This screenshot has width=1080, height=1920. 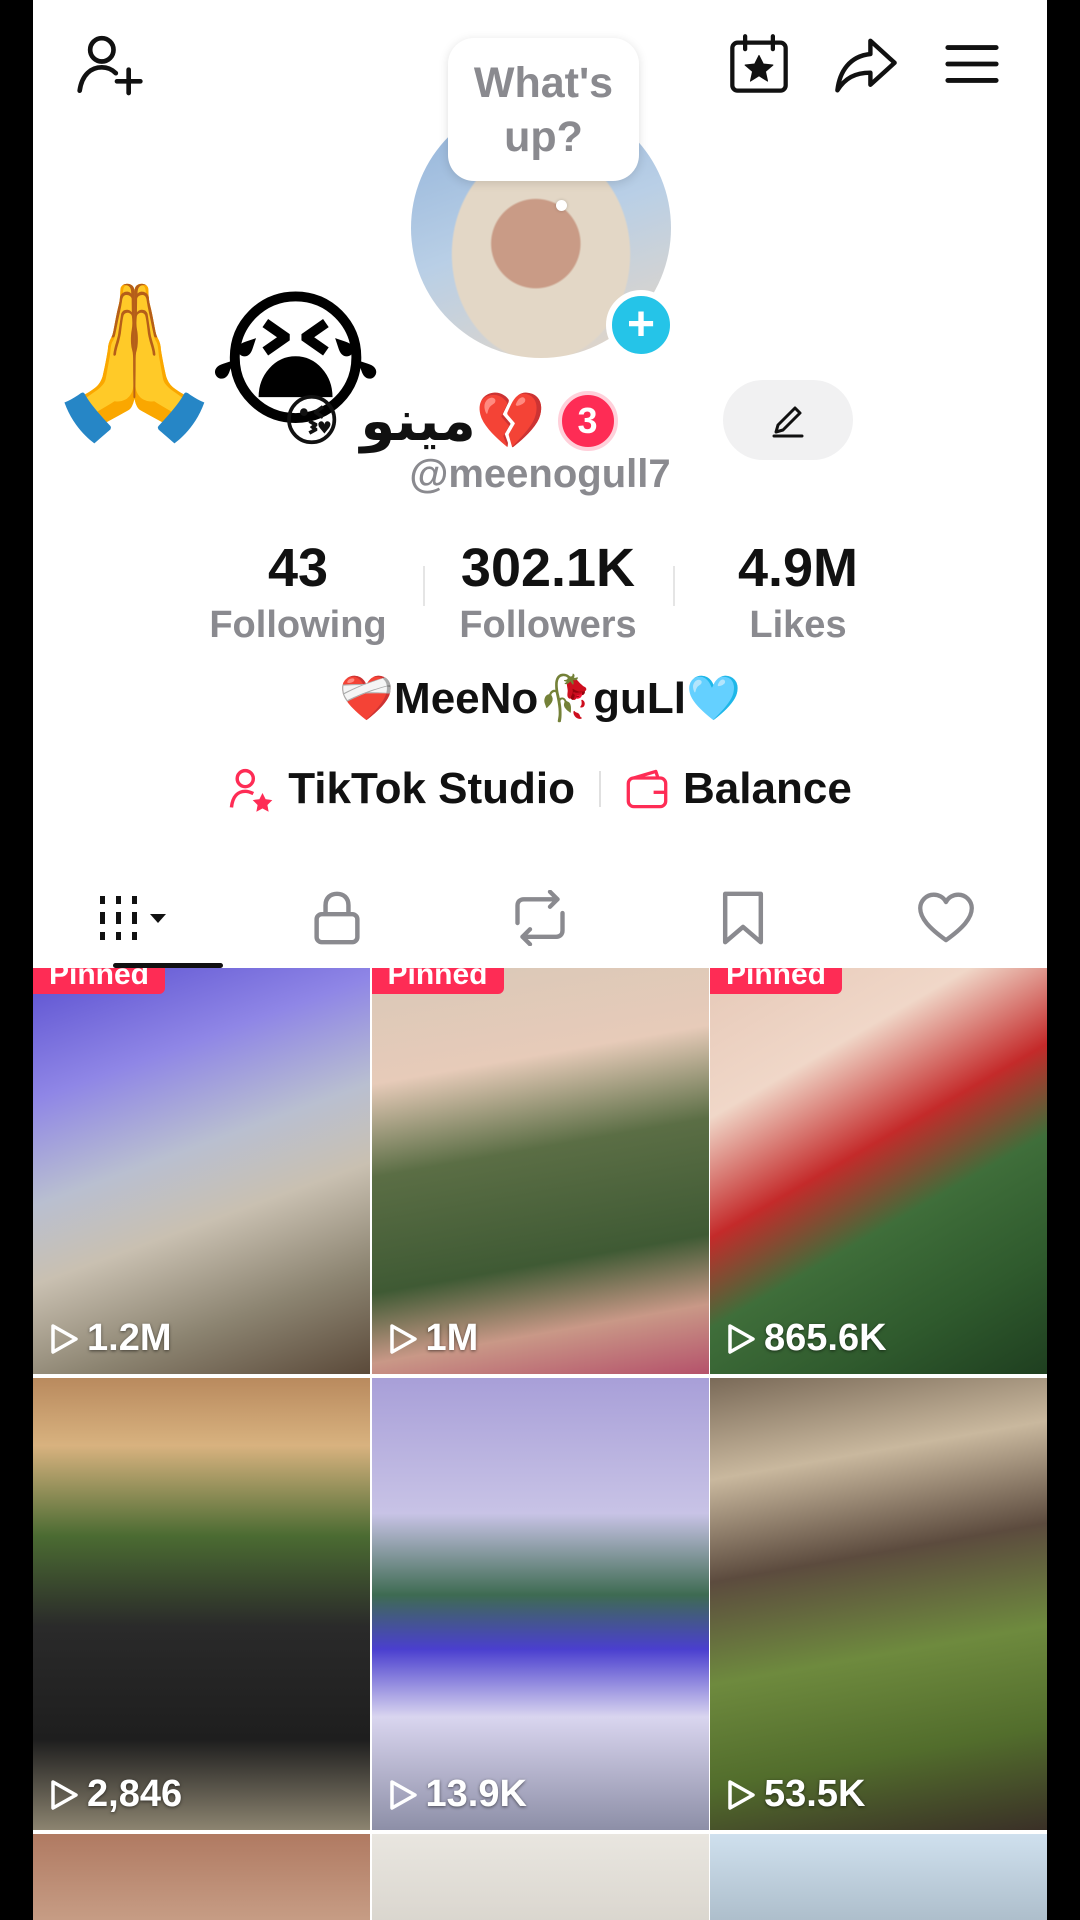 I want to click on tab-private, so click(x=337, y=918).